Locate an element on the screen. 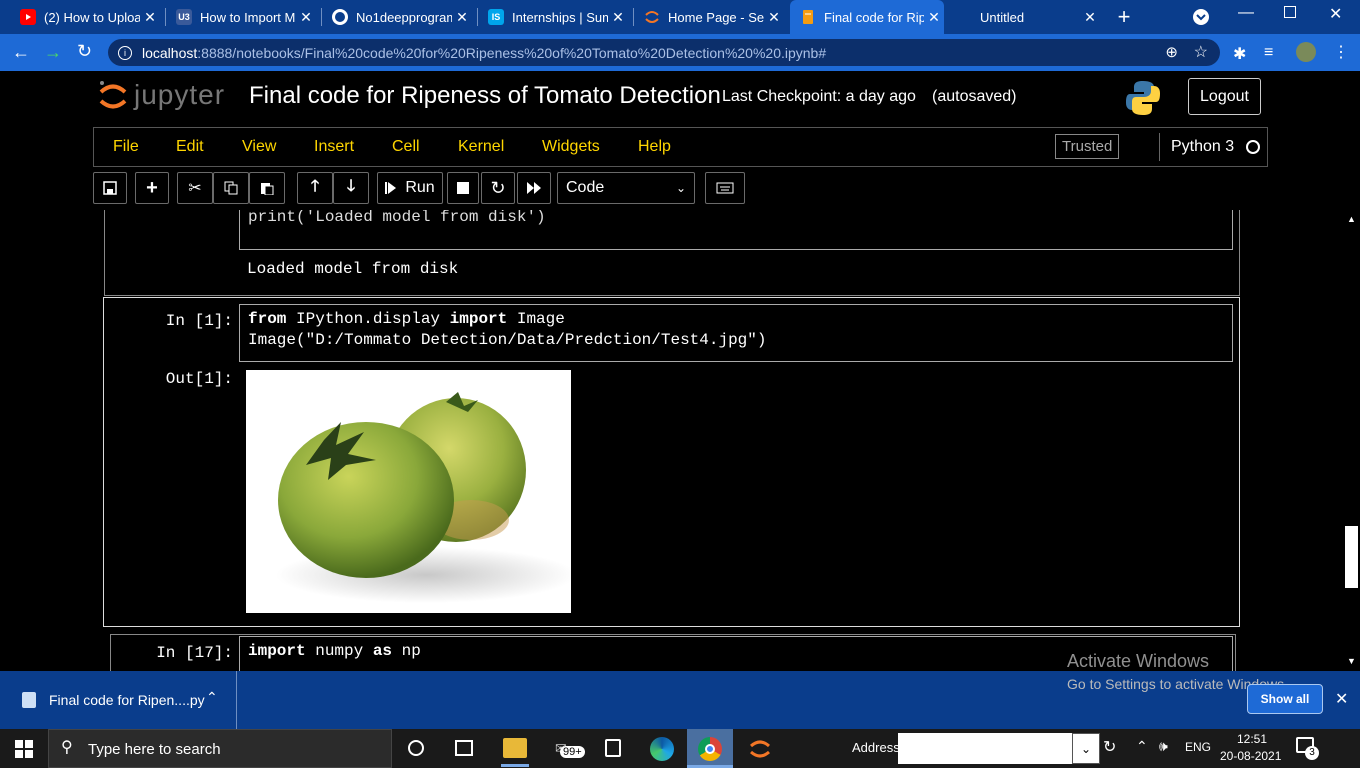  paste-button is located at coordinates (267, 188).